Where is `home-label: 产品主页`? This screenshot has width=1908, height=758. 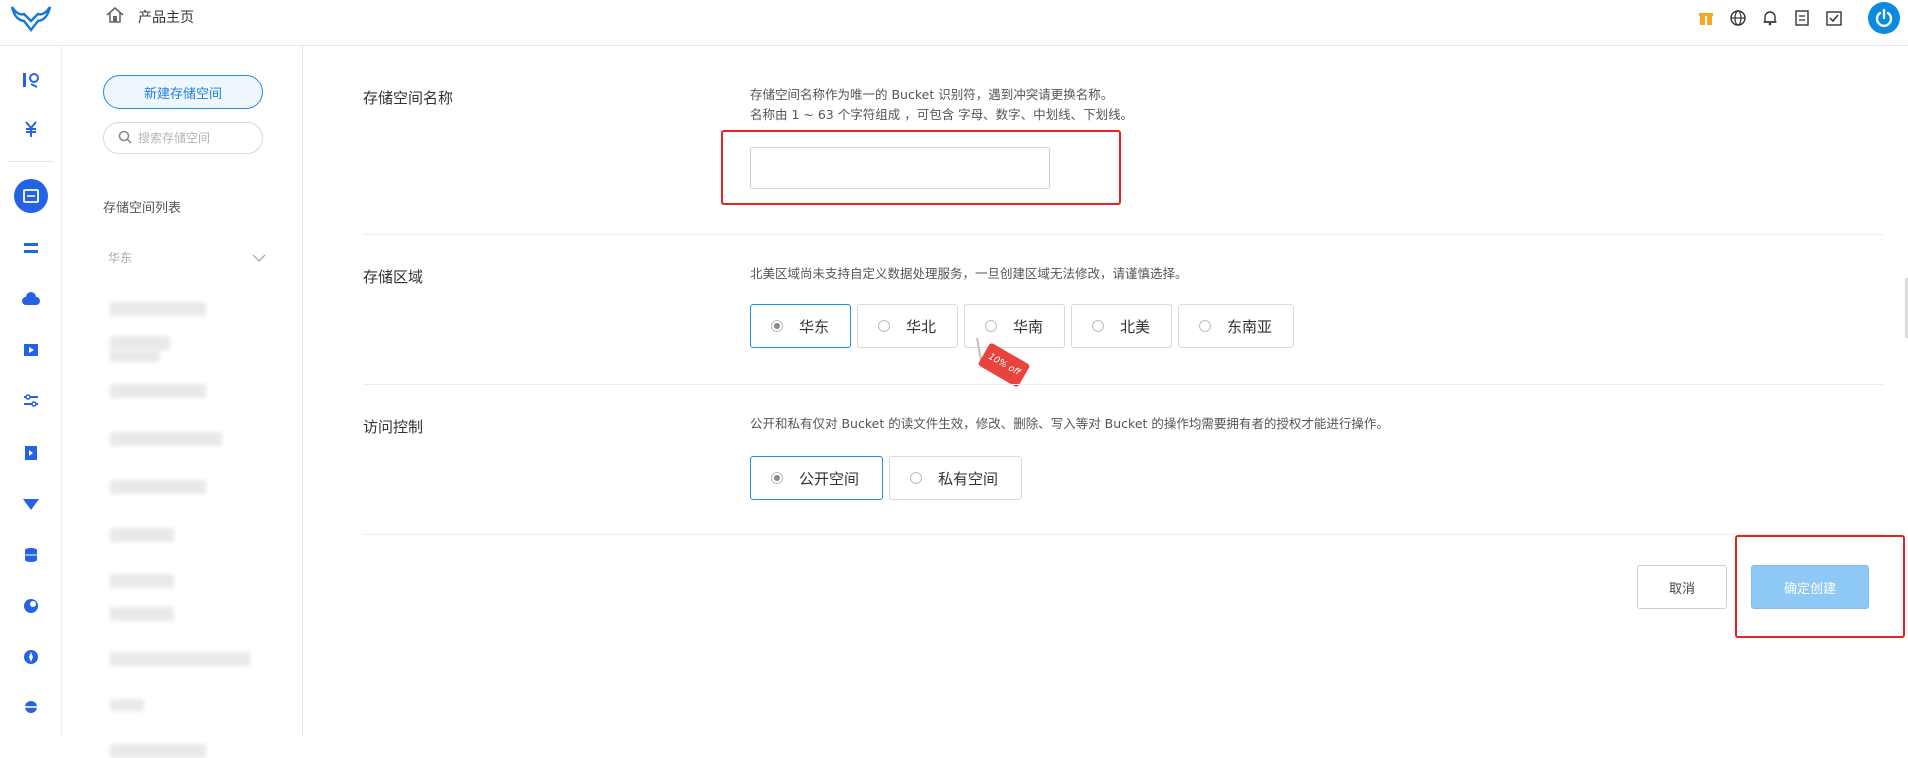
home-label: 产品主页 is located at coordinates (166, 18).